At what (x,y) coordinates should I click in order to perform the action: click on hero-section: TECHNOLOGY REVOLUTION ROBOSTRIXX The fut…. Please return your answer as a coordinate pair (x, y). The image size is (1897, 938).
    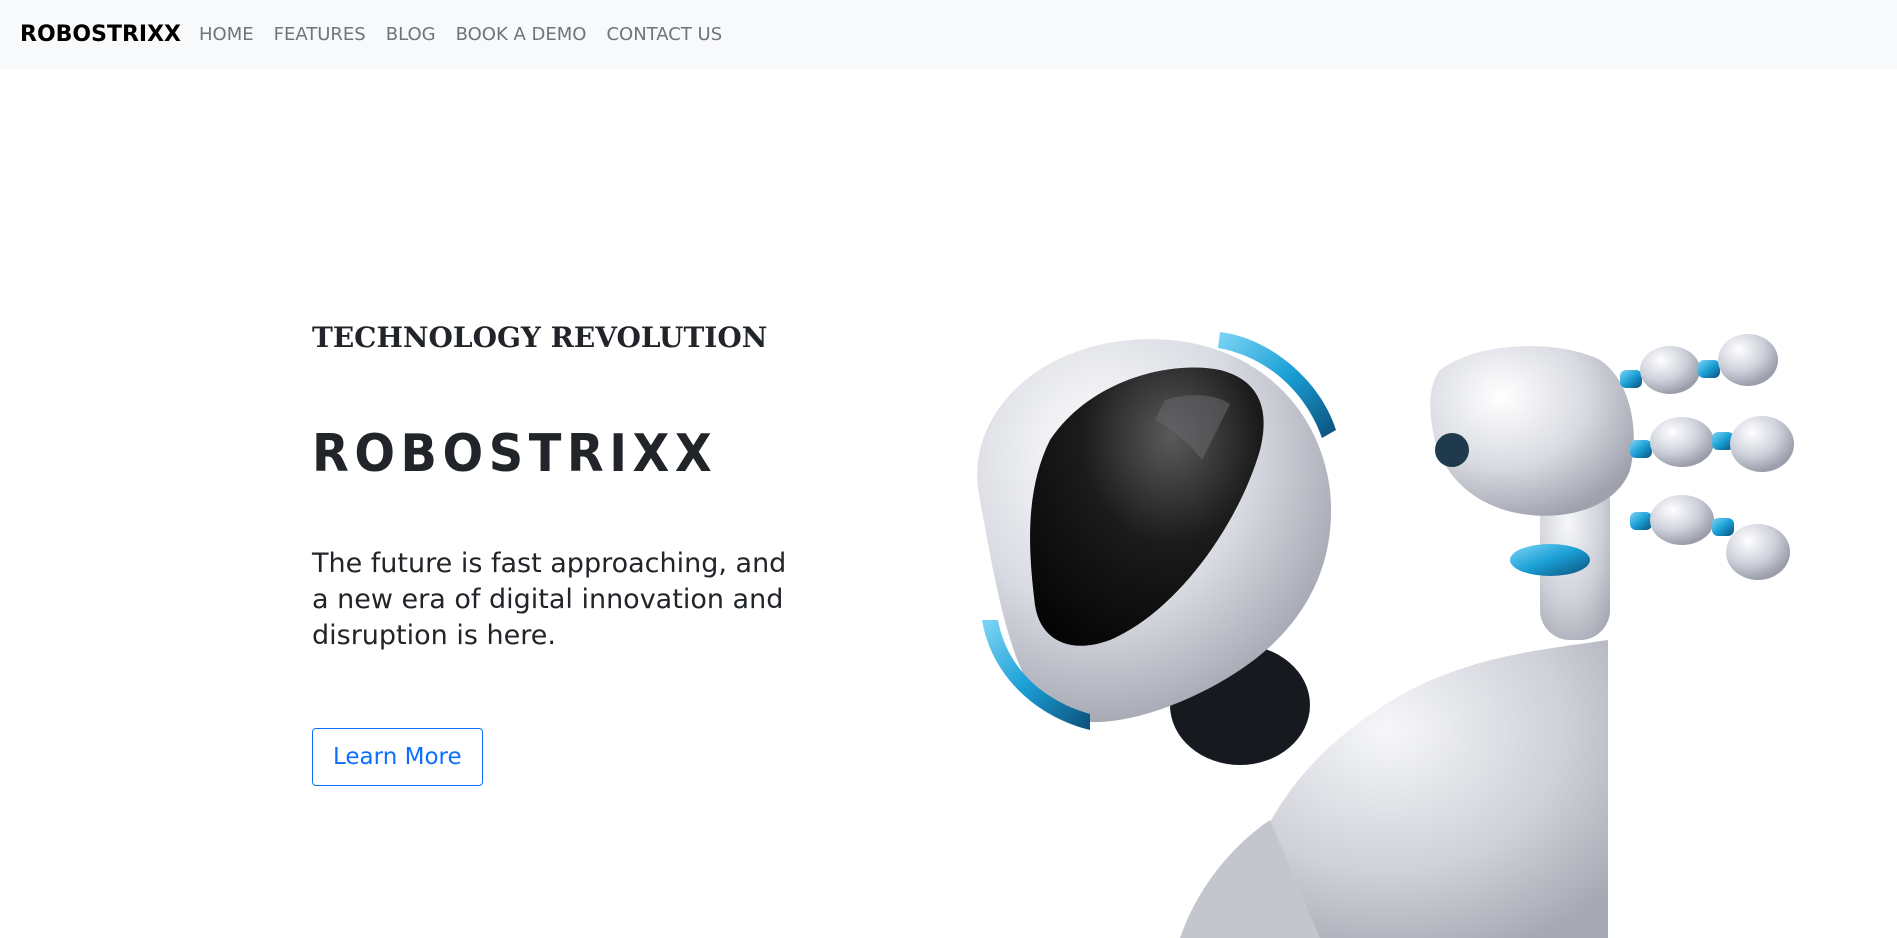
    Looking at the image, I should click on (552, 551).